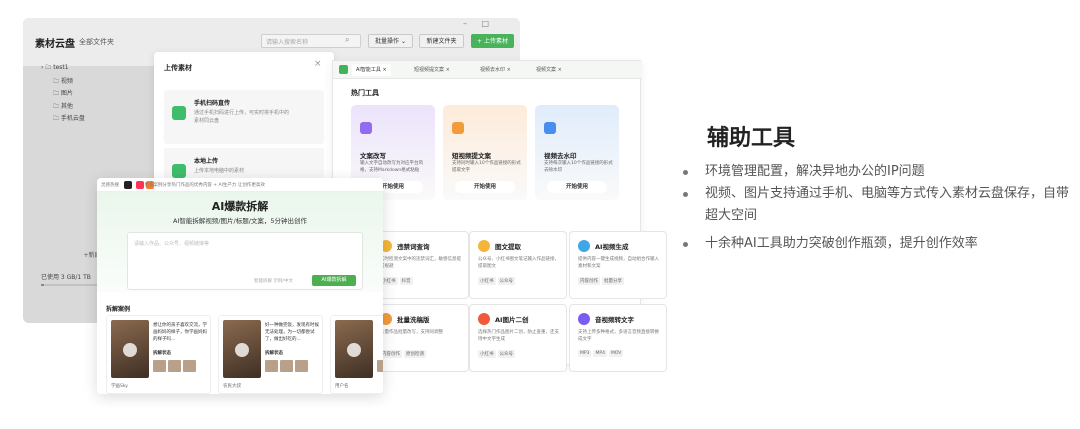  I want to click on phone-icon, so click(179, 113).